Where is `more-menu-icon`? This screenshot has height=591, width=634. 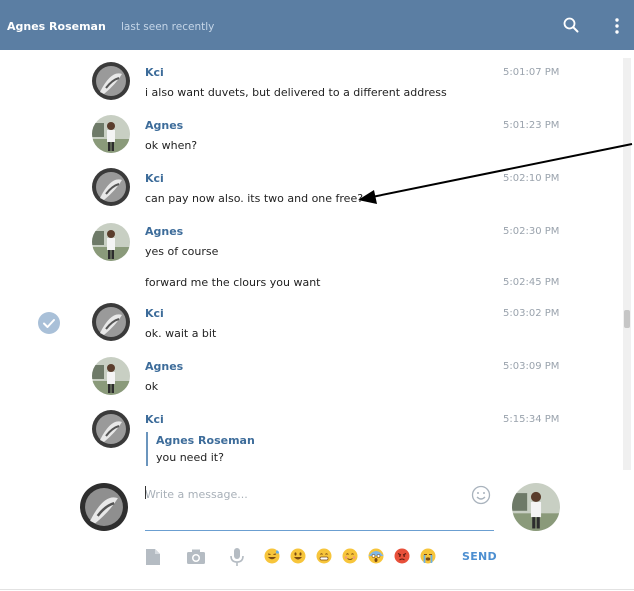
more-menu-icon is located at coordinates (617, 26).